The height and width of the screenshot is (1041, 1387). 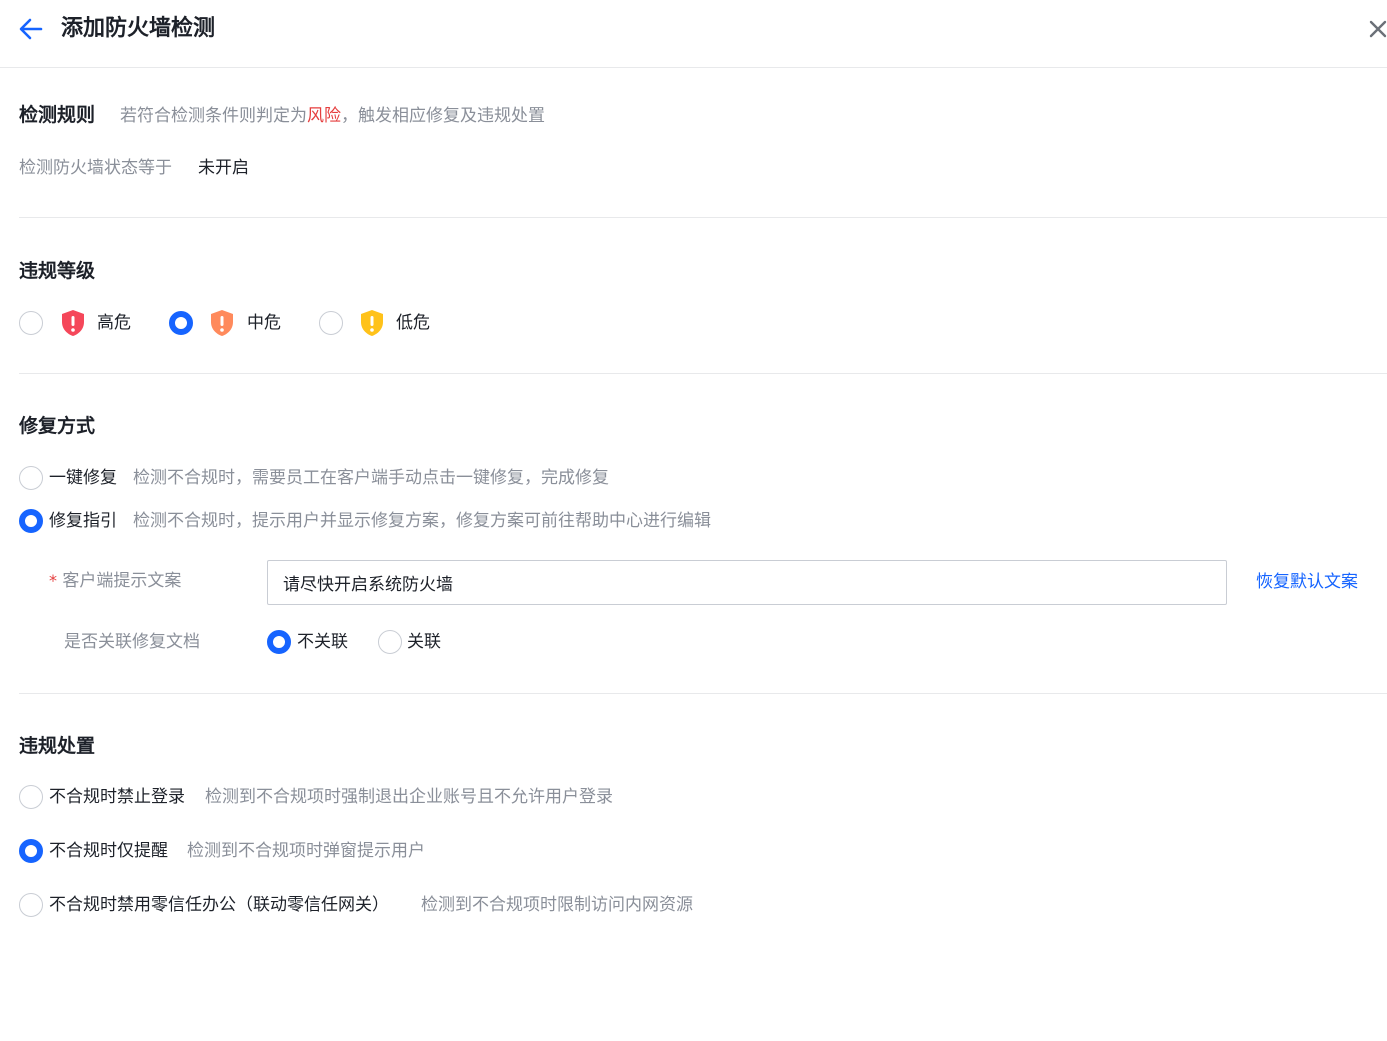 What do you see at coordinates (57, 271) in the screenshot?
I see `violation-level-title: 违规等级` at bounding box center [57, 271].